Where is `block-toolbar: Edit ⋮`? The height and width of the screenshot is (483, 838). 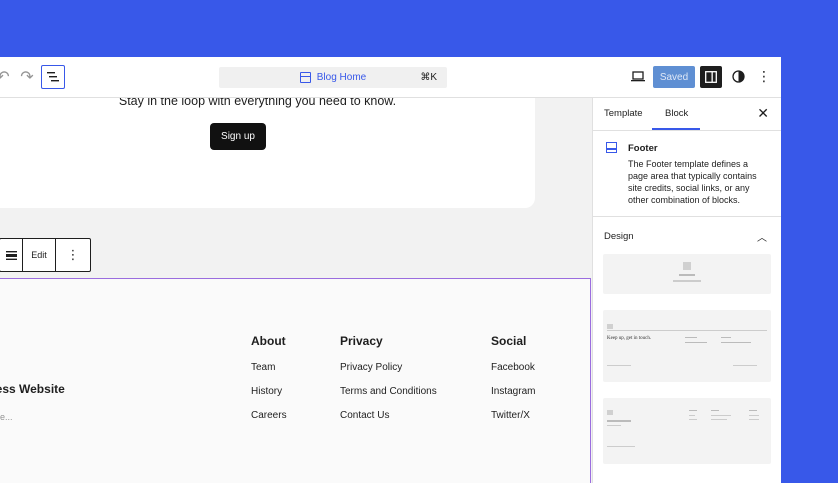
block-toolbar: Edit ⋮ is located at coordinates (45, 255).